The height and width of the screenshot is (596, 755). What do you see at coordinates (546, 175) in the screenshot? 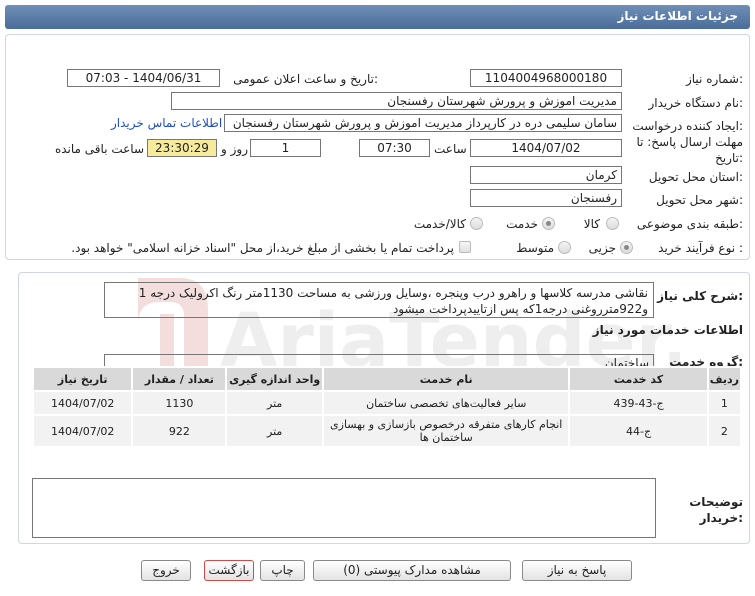
I see `province-field: کرمان` at bounding box center [546, 175].